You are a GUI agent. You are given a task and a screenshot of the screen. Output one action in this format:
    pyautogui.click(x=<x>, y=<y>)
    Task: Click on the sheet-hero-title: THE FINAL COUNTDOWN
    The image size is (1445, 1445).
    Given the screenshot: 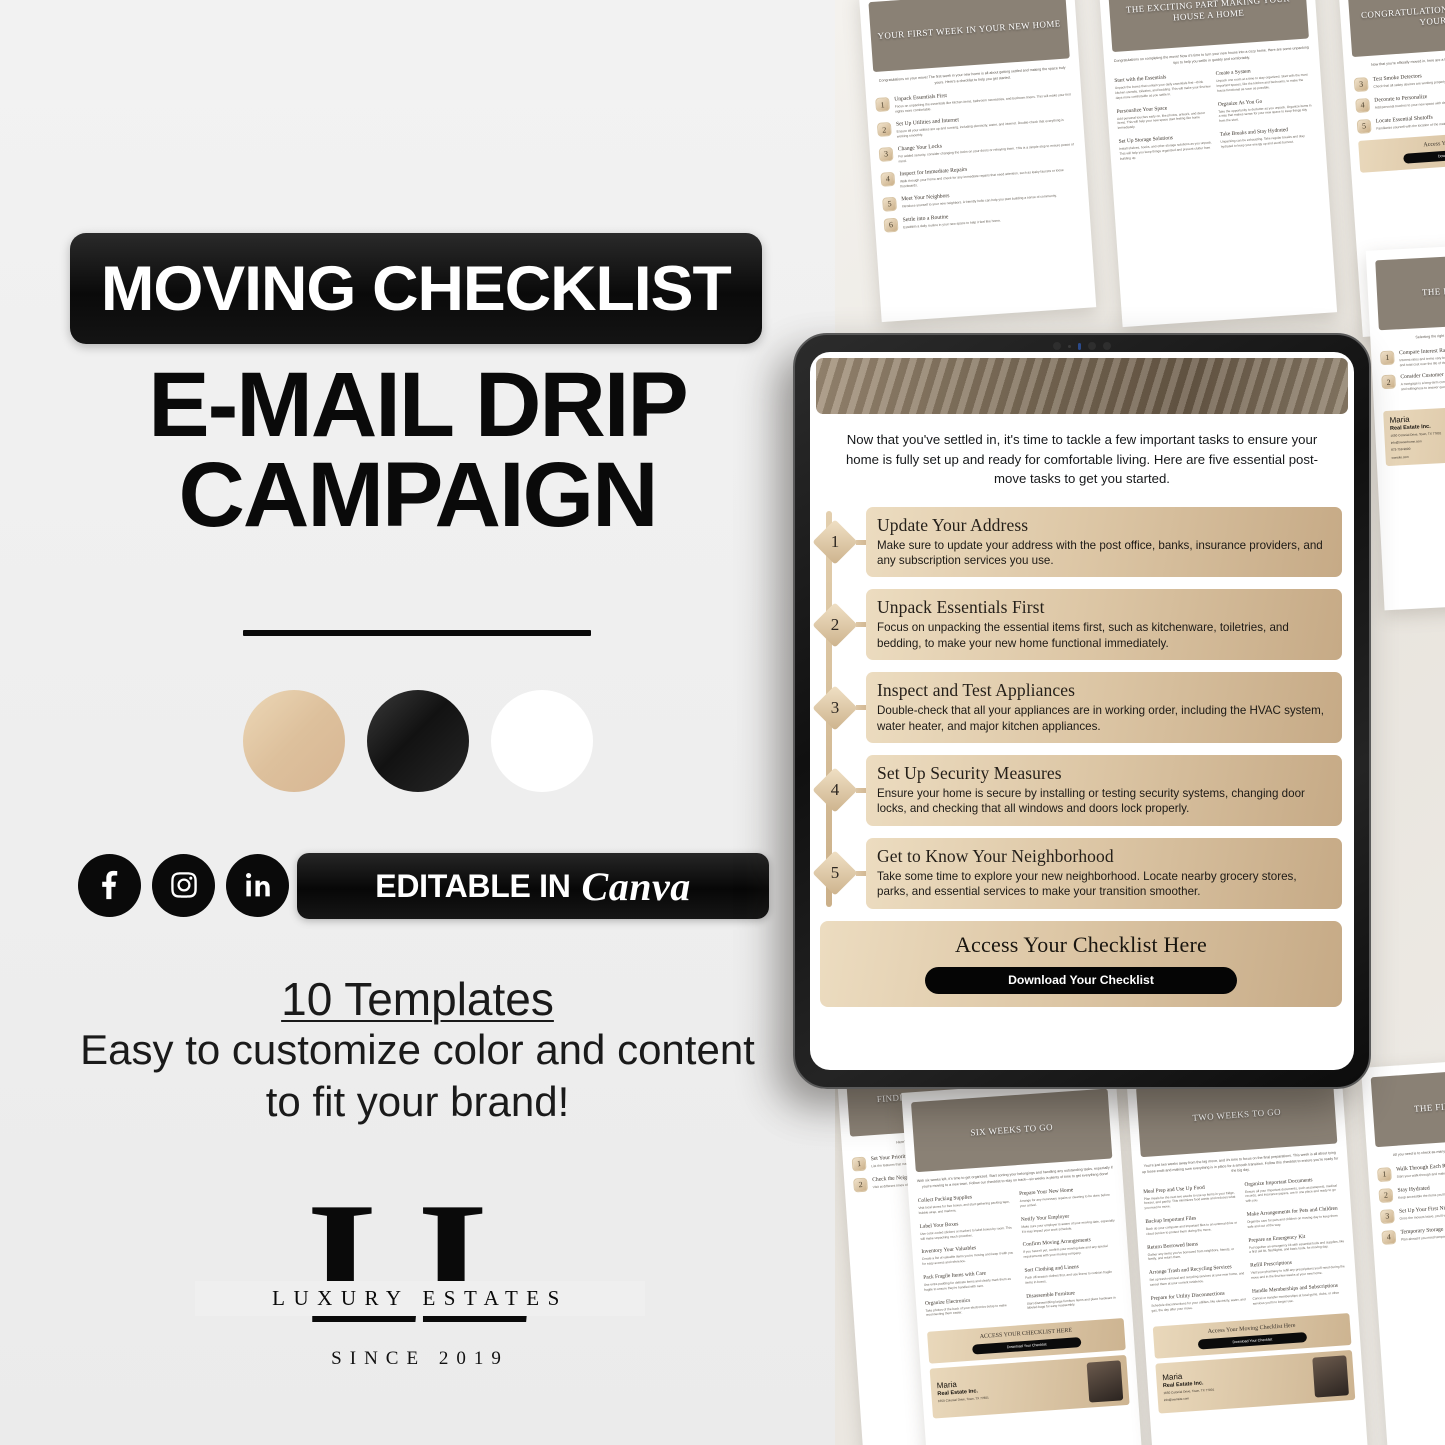 What is the action you would take?
    pyautogui.click(x=1429, y=1105)
    